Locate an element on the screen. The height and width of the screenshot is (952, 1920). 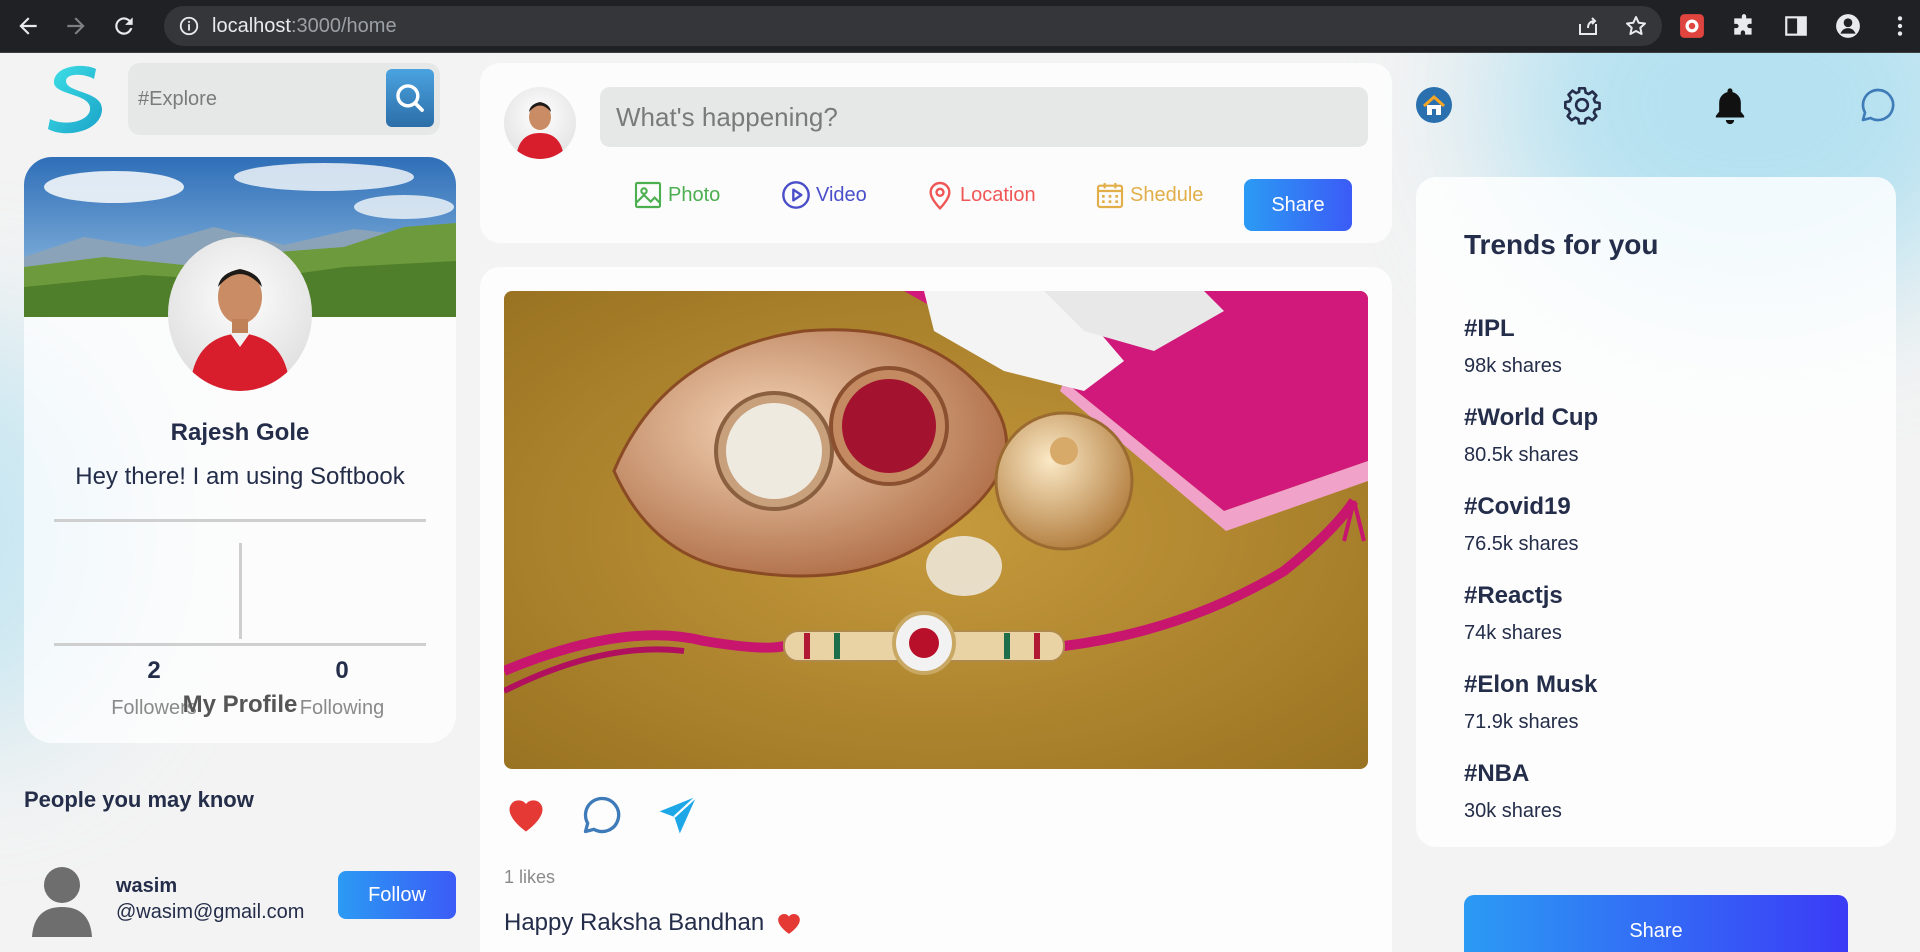
trend-shares: 74k shares is located at coordinates (1513, 633).